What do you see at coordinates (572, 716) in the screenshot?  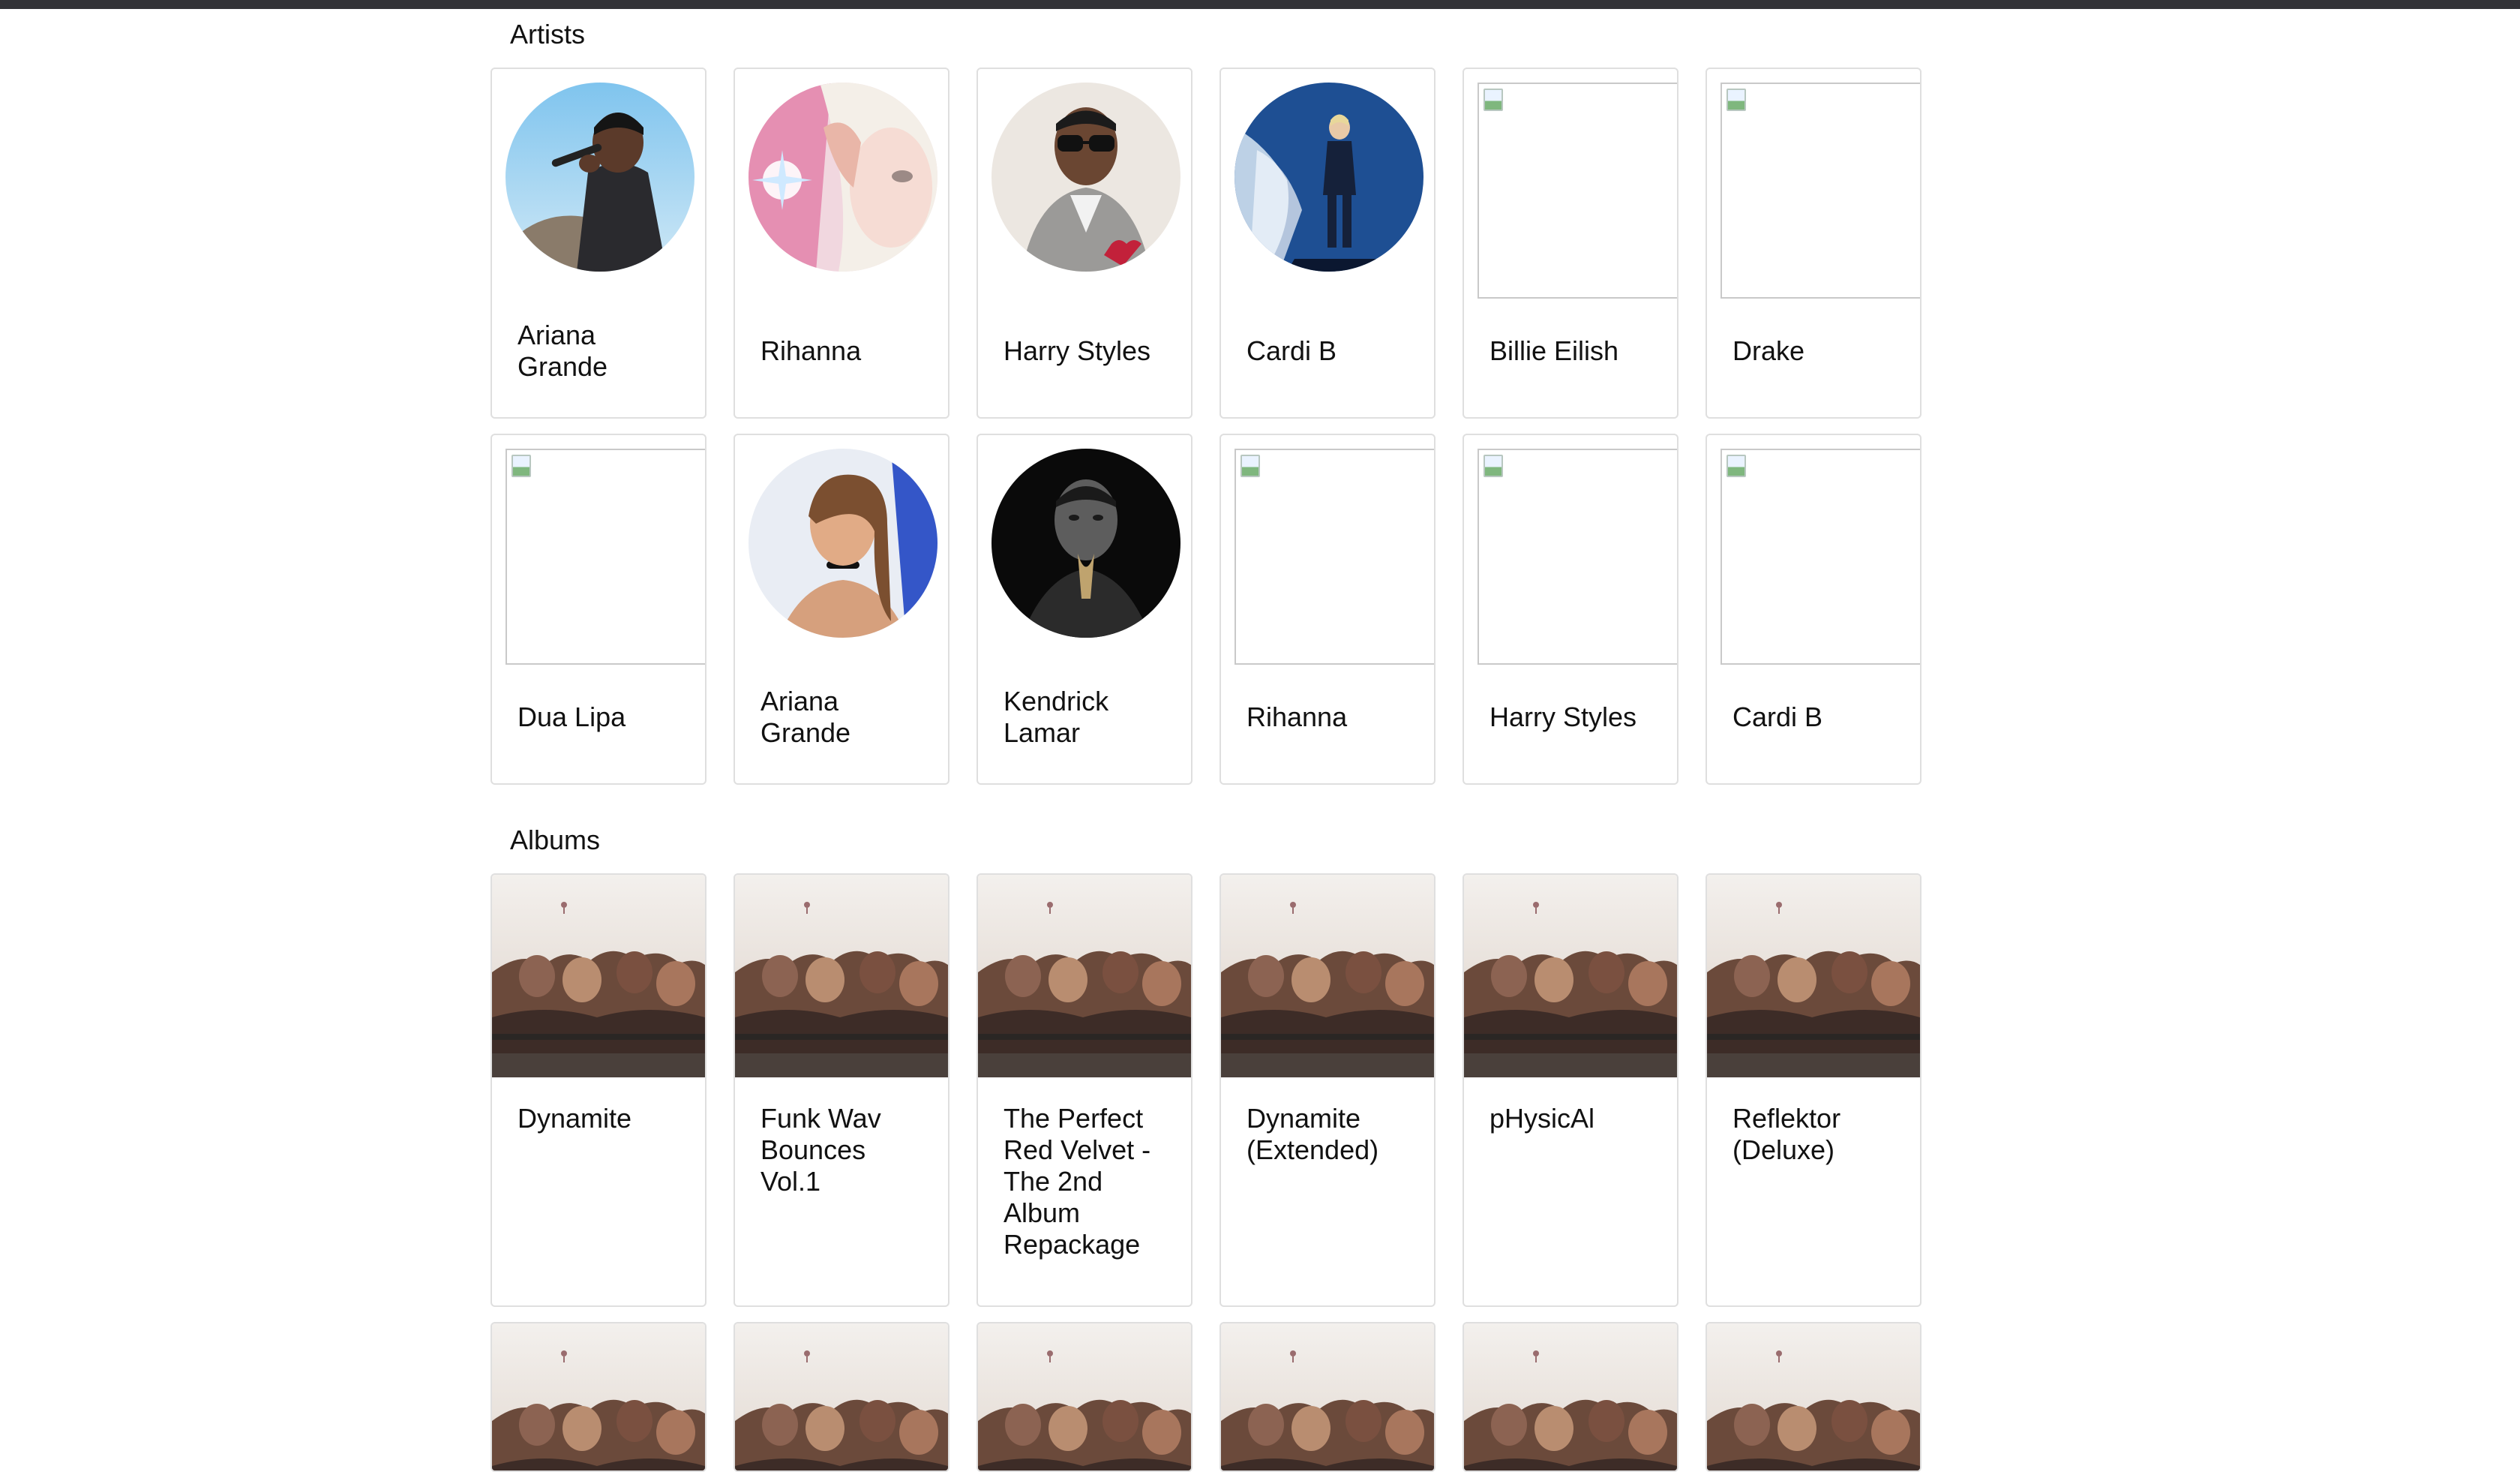 I see `artist-name: Dua Lipa` at bounding box center [572, 716].